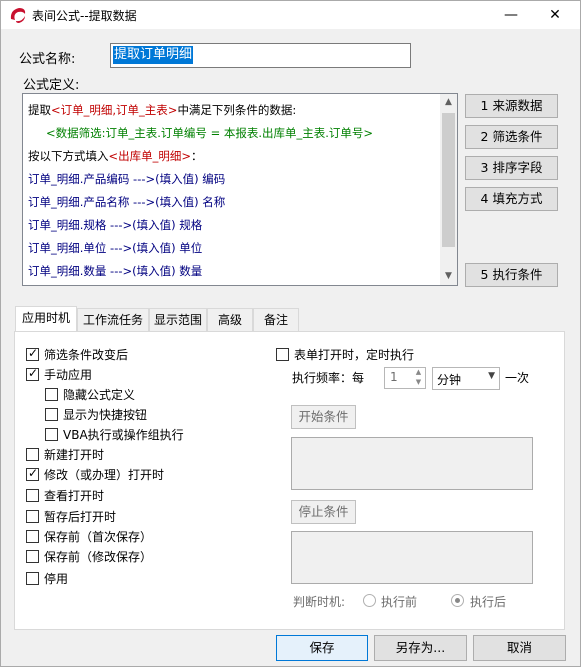 The image size is (581, 667). I want to click on start-condition-button: 开始条件, so click(323, 417).